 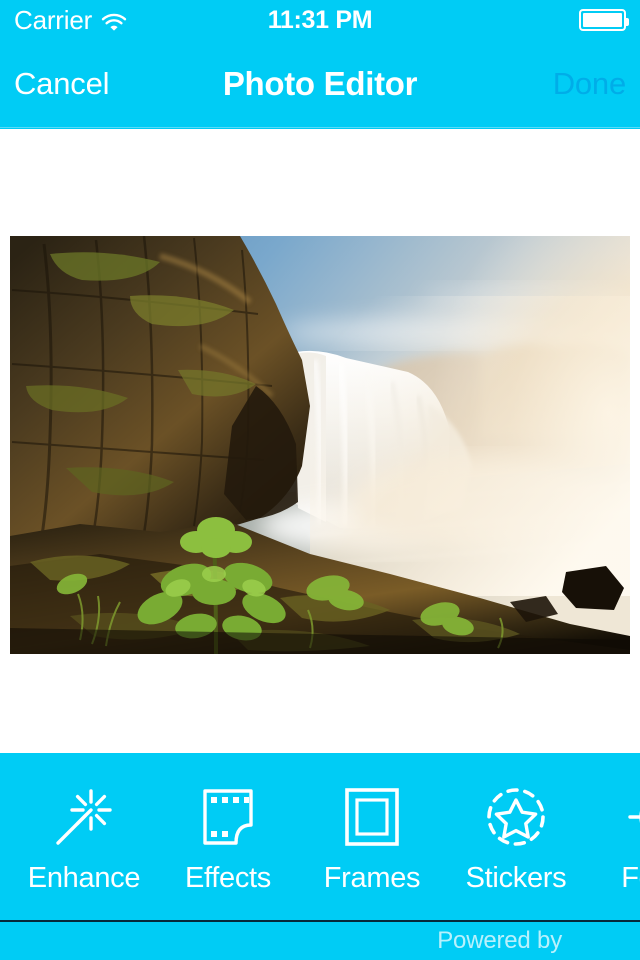 I want to click on status-bar-right, so click(x=604, y=20).